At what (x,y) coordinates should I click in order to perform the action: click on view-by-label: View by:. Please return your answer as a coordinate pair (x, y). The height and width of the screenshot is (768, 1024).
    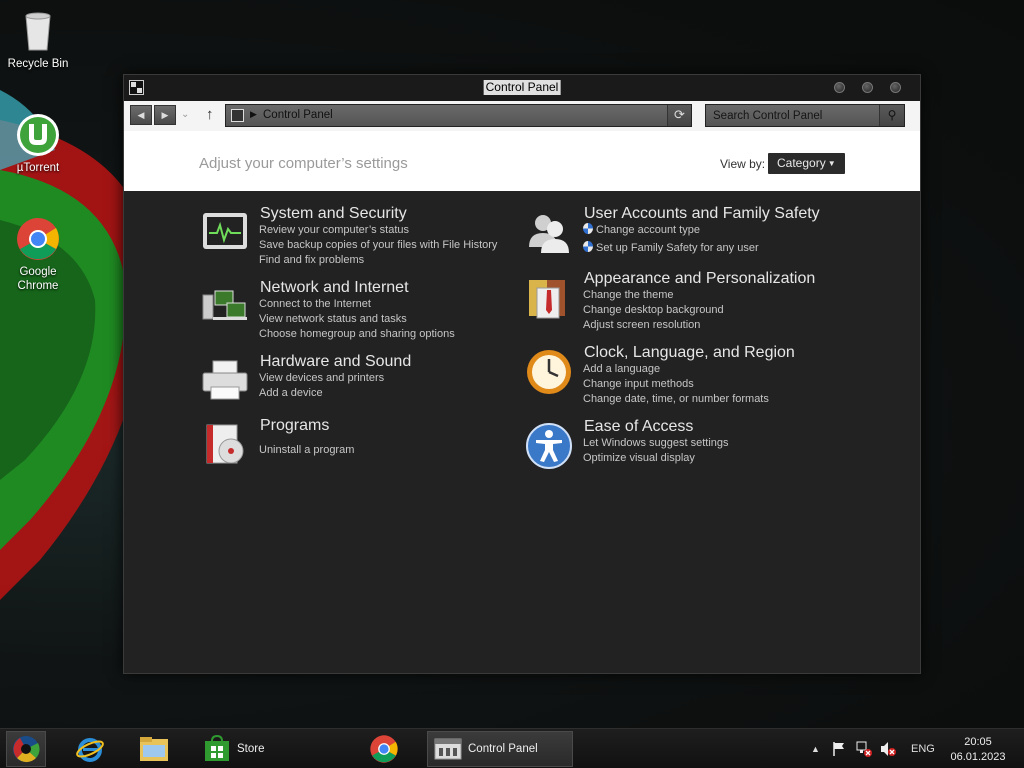
    Looking at the image, I should click on (743, 164).